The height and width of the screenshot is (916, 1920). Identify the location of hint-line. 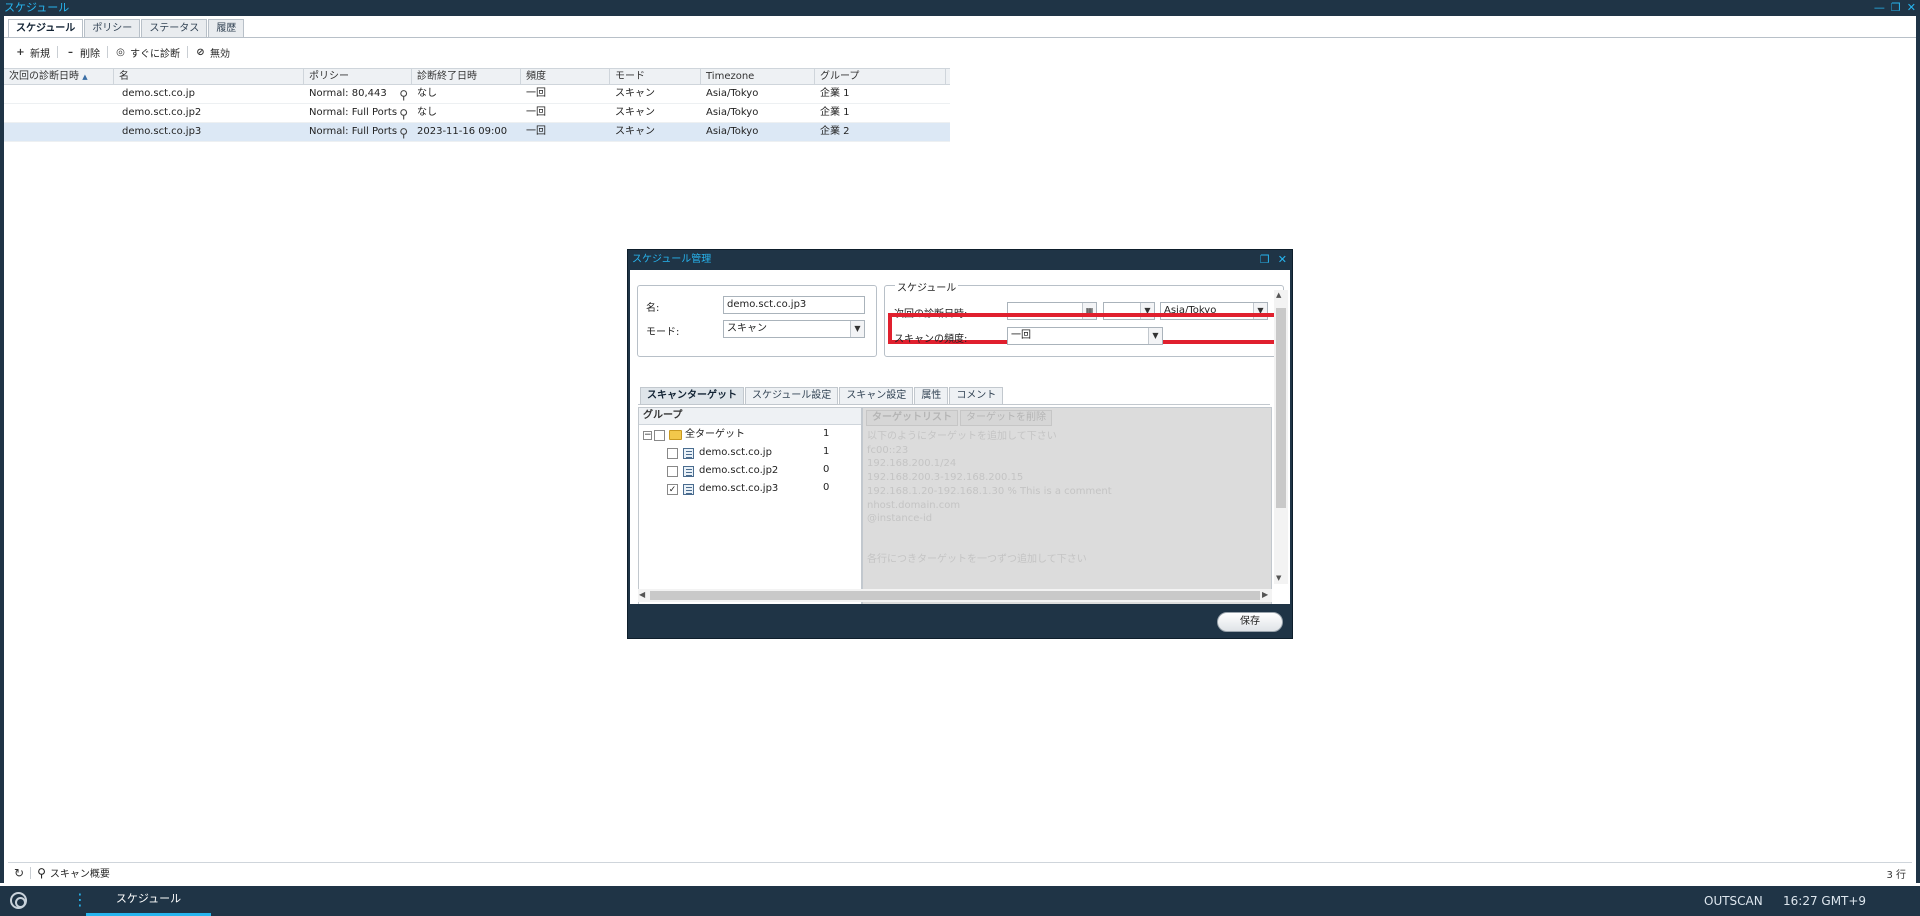
(989, 539).